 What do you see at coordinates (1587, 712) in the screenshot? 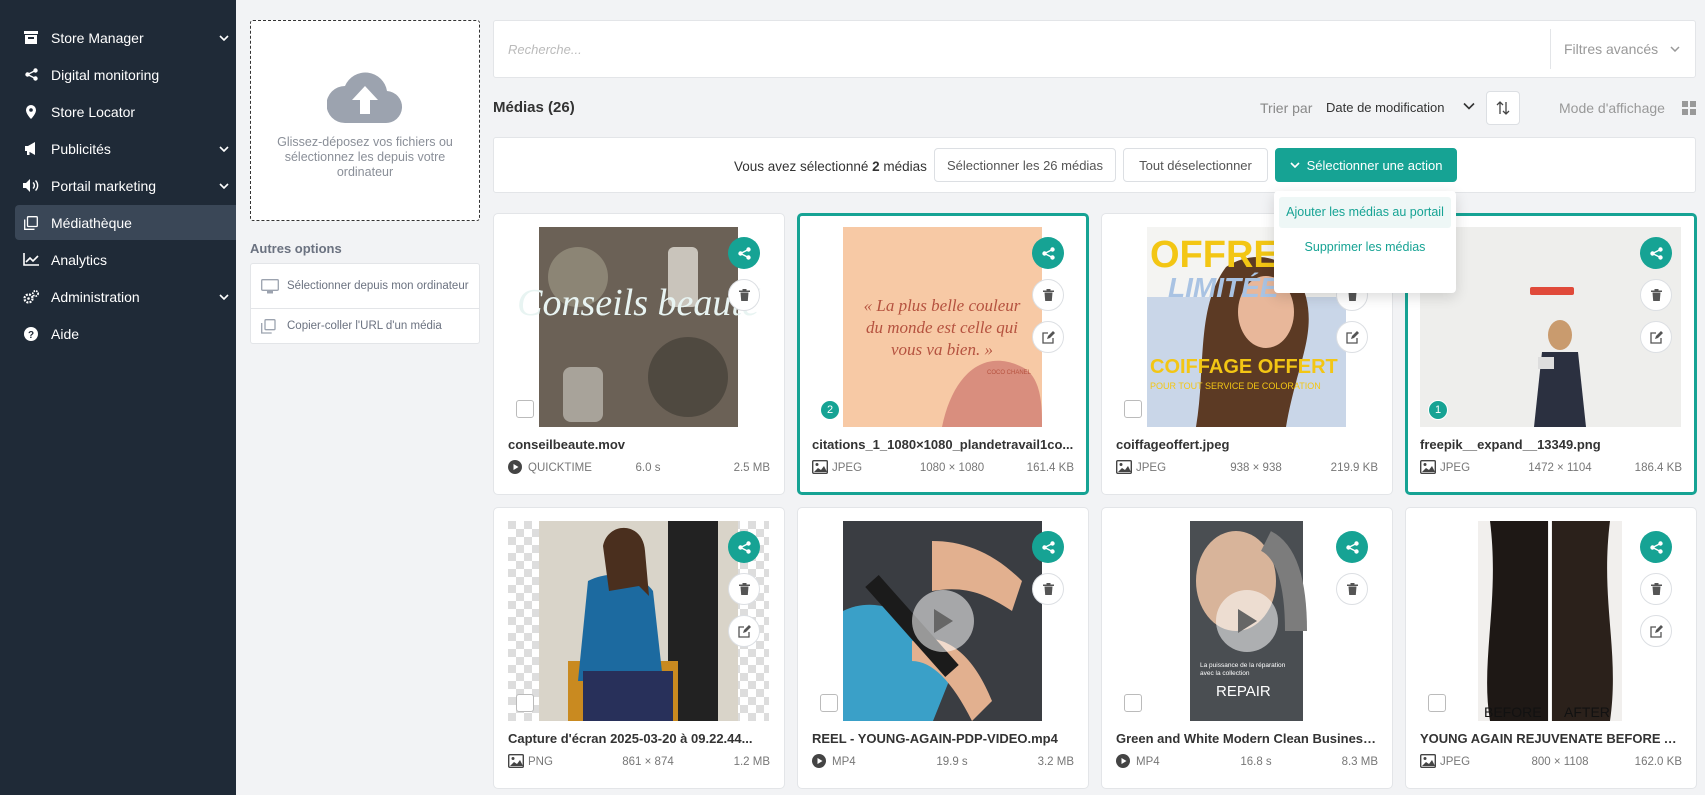
I see `thumb-text: AFTER` at bounding box center [1587, 712].